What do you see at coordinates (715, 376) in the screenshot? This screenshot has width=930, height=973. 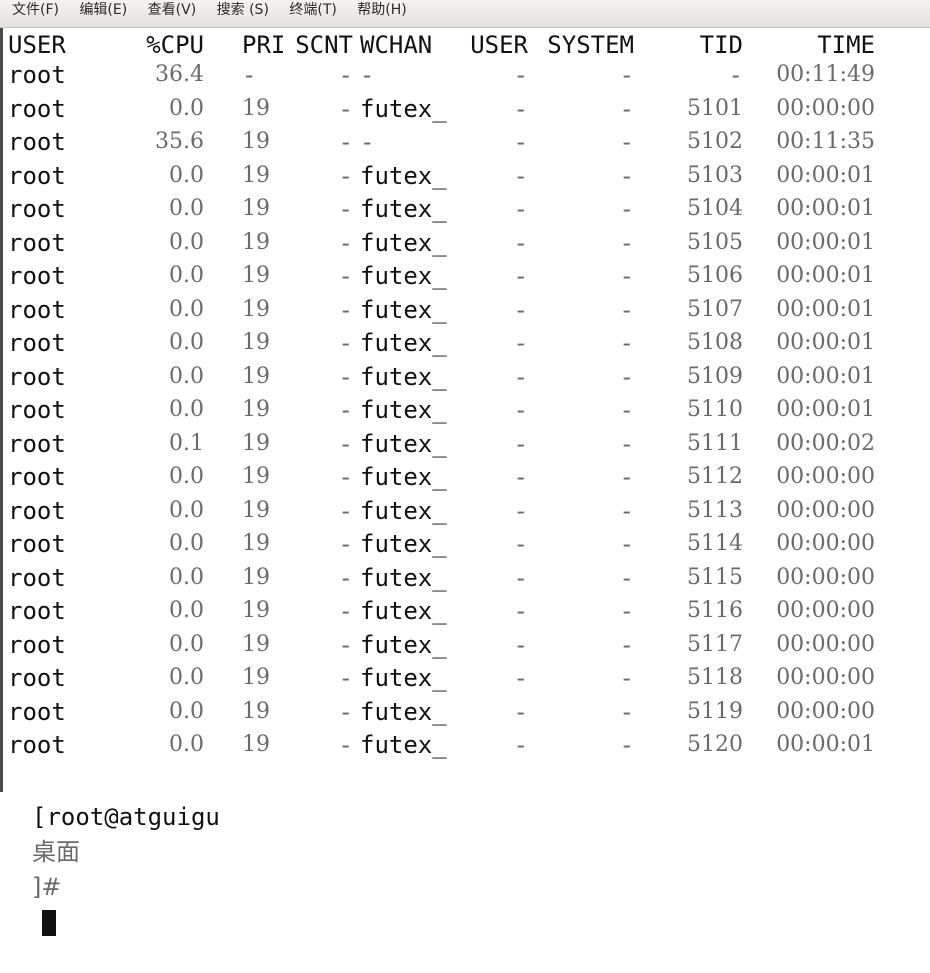 I see `cell-tid: 5109` at bounding box center [715, 376].